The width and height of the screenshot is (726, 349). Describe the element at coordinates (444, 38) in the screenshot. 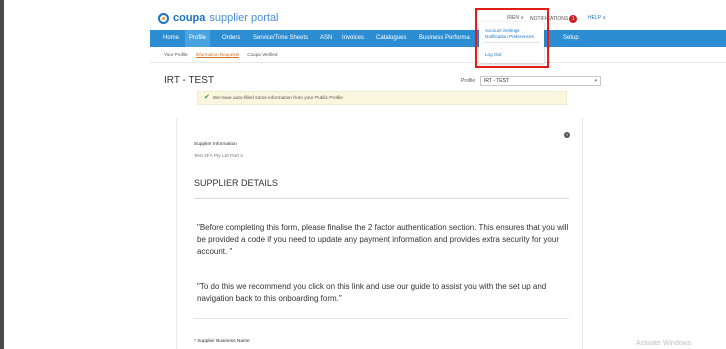

I see `nav-business-performance: Business Performa` at that location.